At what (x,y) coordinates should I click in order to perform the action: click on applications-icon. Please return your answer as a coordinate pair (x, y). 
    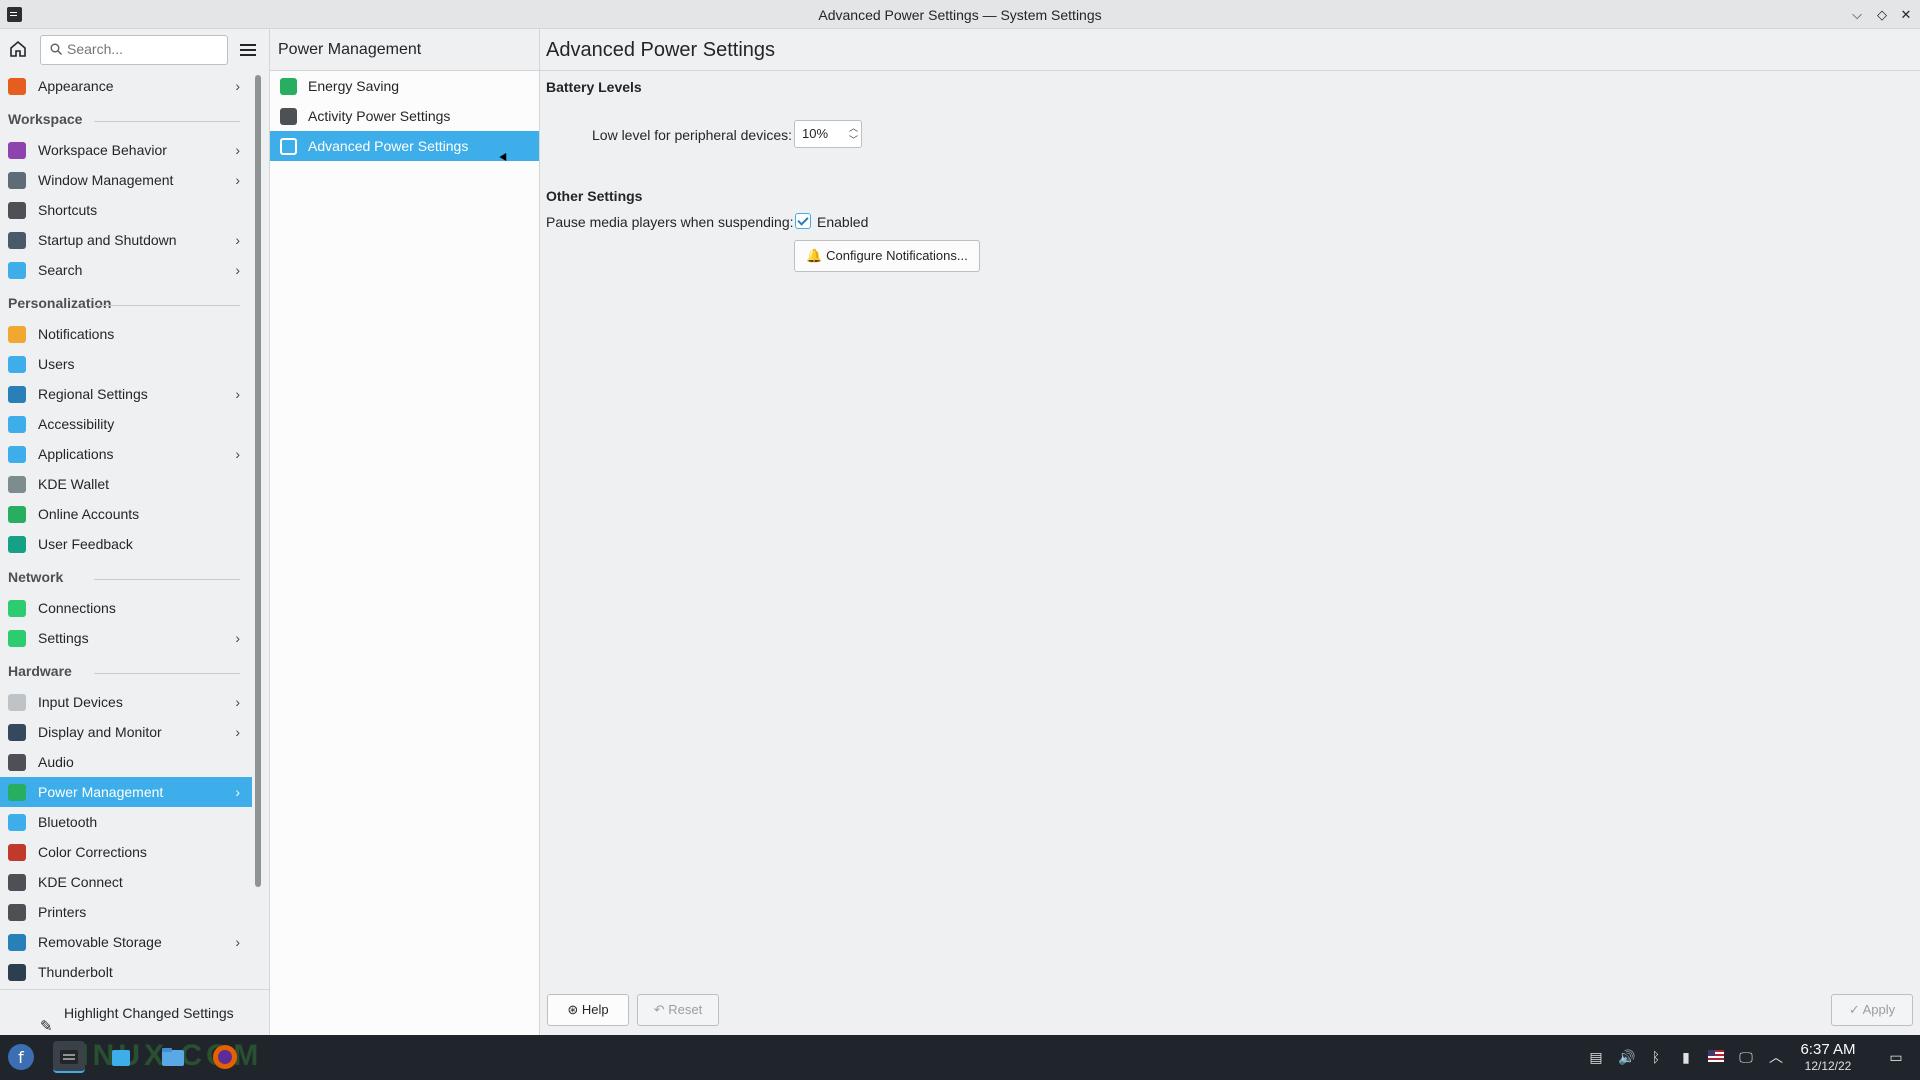
    Looking at the image, I should click on (17, 454).